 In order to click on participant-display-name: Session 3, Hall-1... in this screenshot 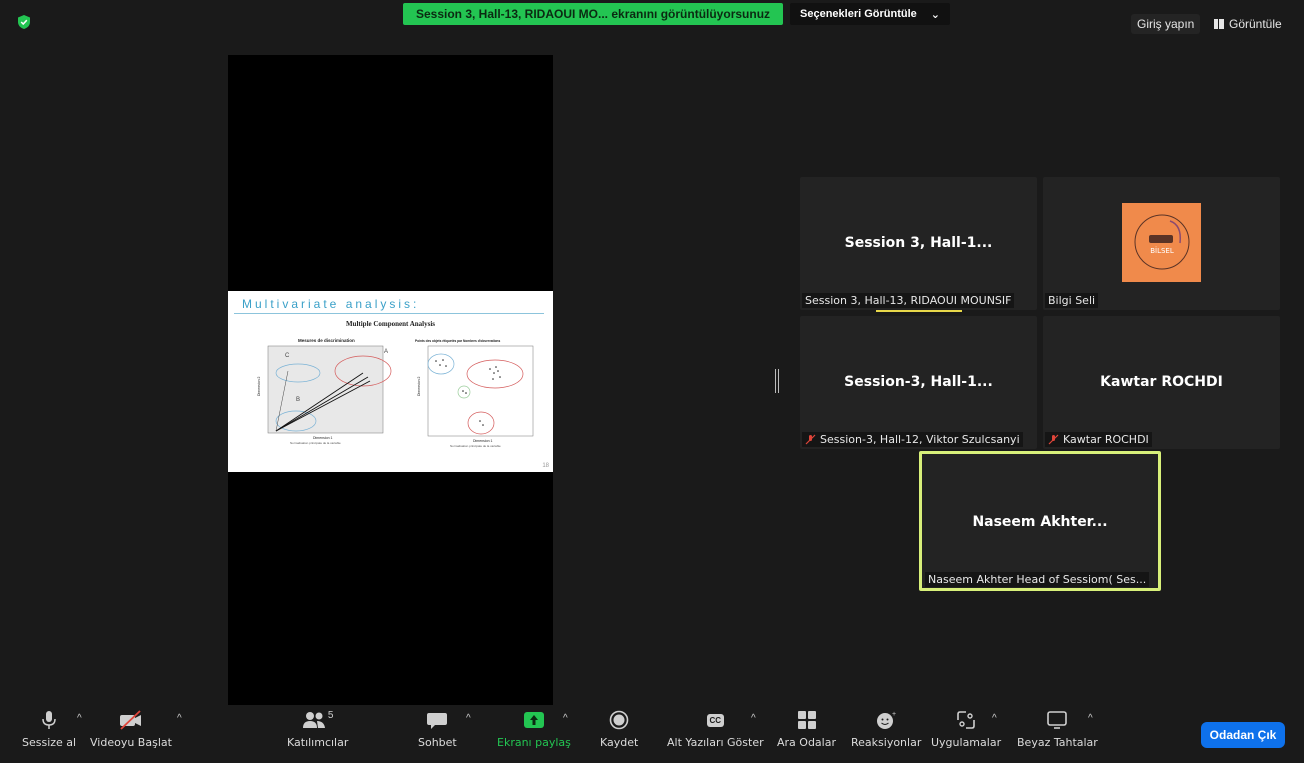, I will do `click(918, 243)`.